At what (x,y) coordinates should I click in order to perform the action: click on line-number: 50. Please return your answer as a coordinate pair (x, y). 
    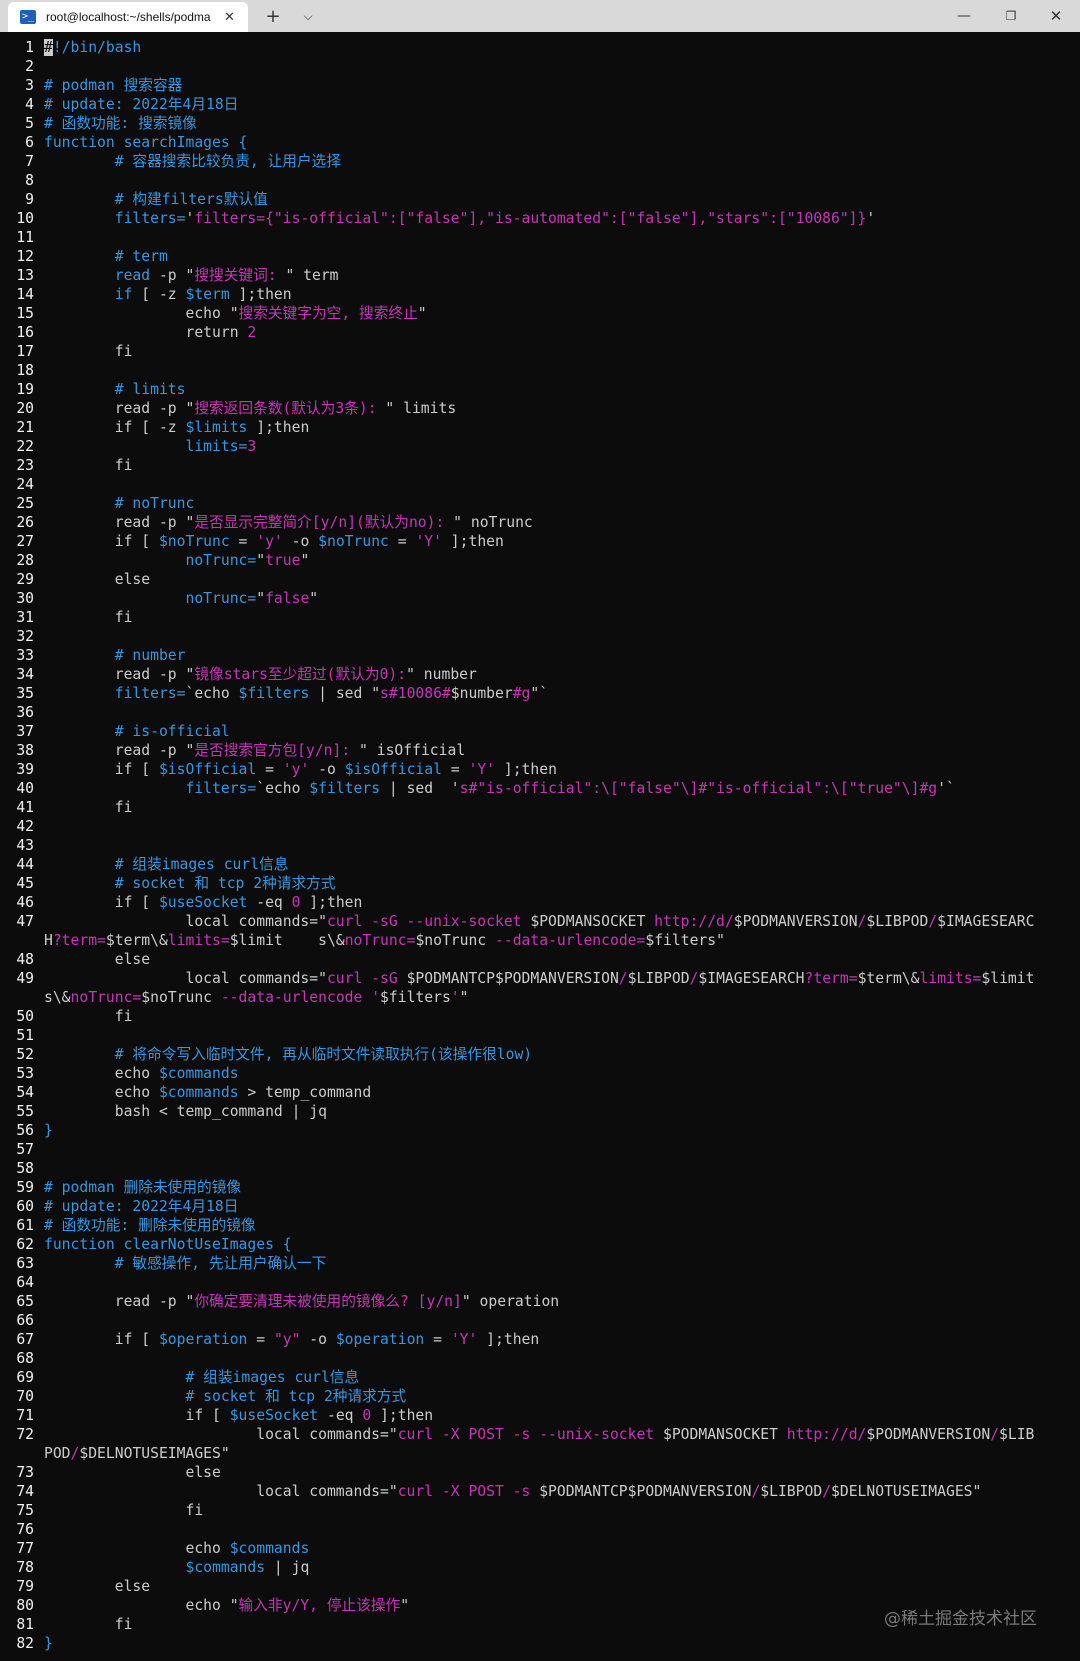
    Looking at the image, I should click on (25, 1016).